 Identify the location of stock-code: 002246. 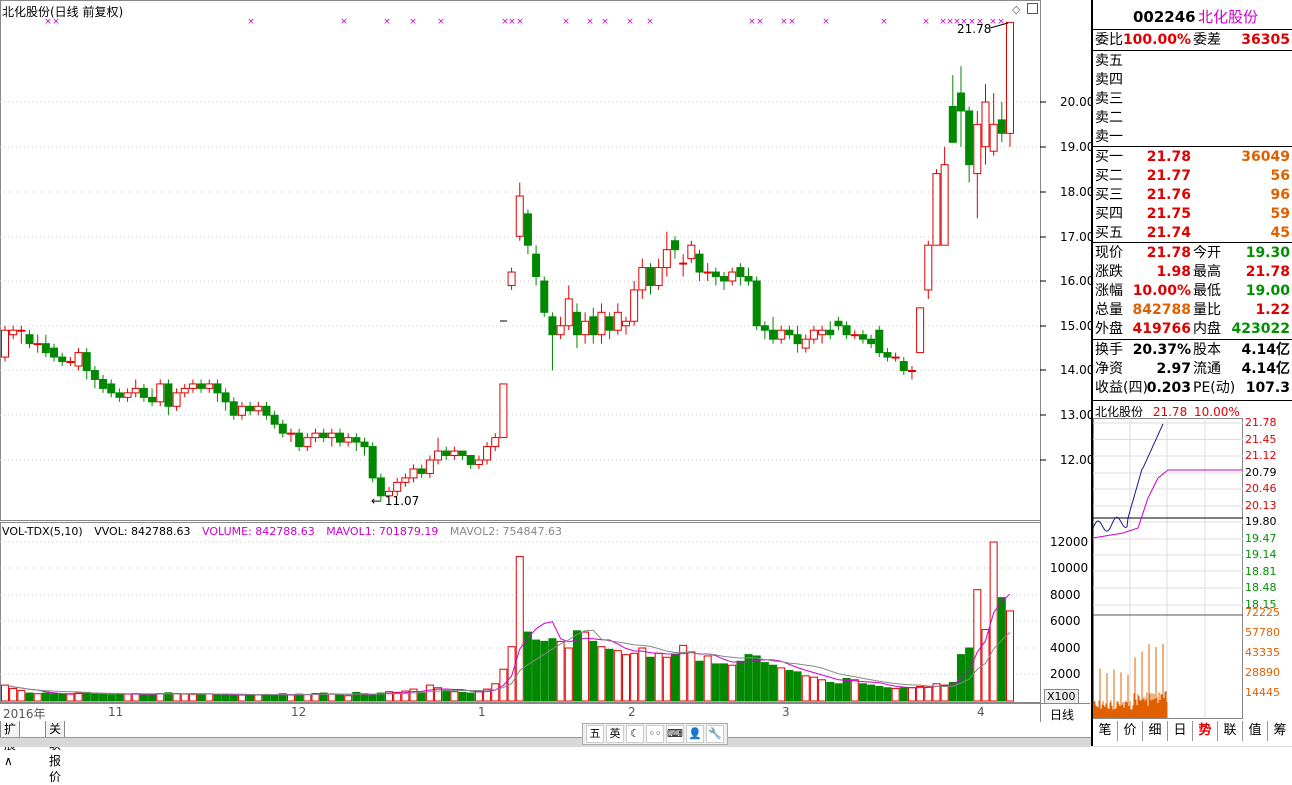
(1164, 17).